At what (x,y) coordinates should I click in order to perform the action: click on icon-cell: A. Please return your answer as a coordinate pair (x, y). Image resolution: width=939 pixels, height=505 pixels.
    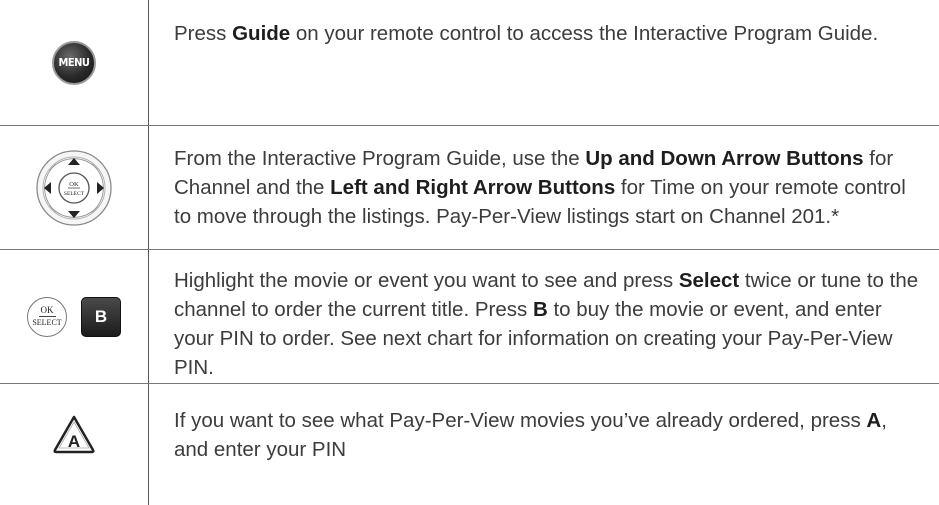
    Looking at the image, I should click on (74, 434).